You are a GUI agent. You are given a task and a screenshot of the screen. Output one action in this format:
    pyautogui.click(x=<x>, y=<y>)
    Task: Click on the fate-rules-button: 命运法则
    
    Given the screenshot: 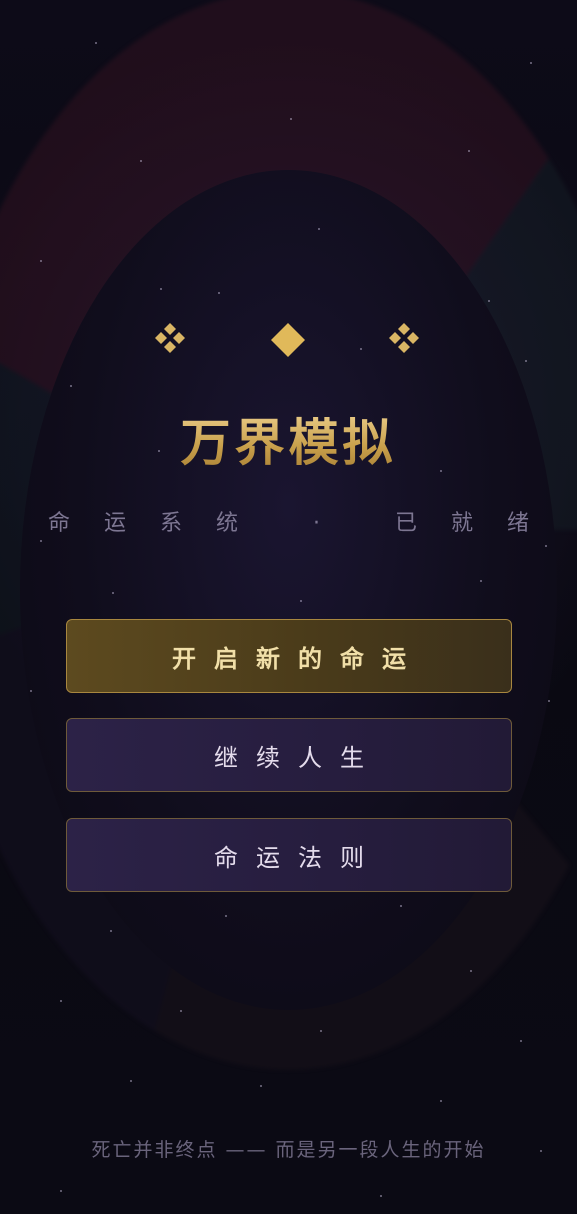 What is the action you would take?
    pyautogui.click(x=289, y=855)
    